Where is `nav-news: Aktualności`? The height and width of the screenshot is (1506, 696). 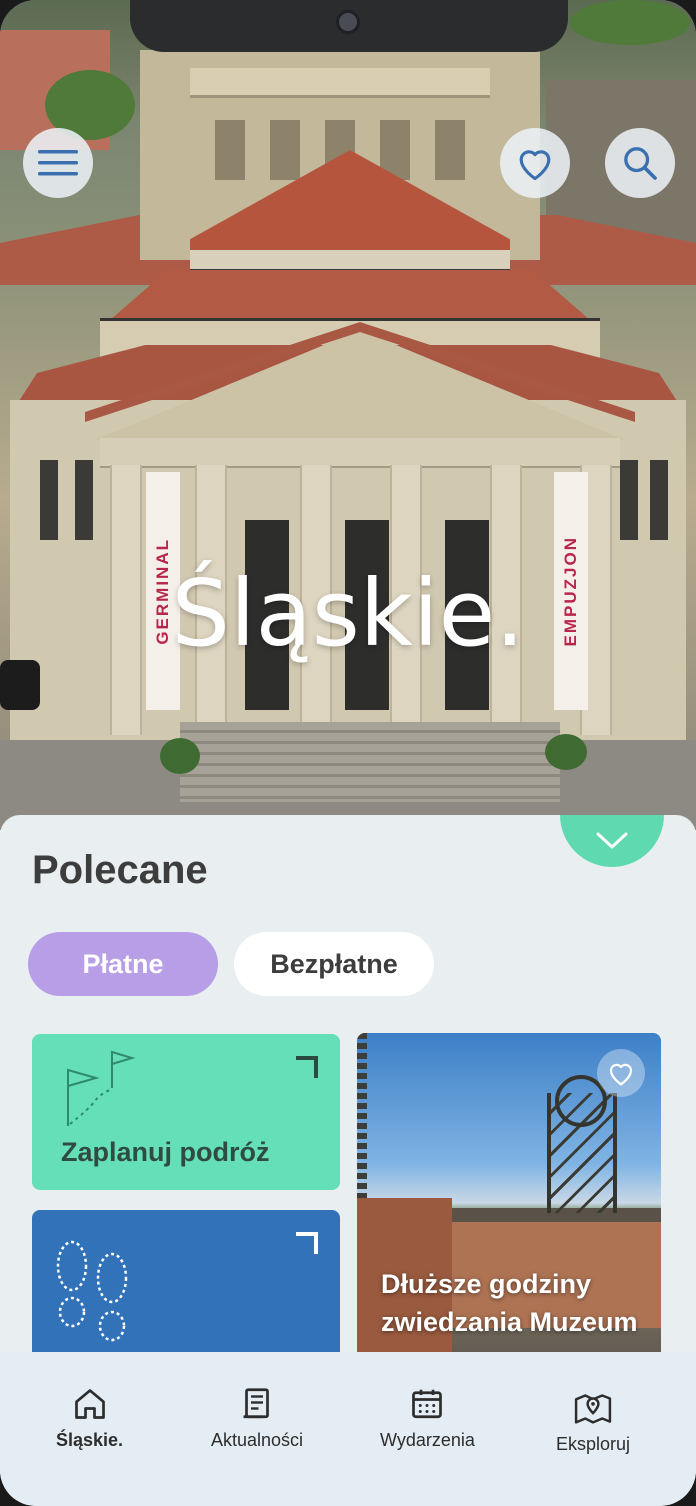
nav-news: Aktualności is located at coordinates (257, 1418).